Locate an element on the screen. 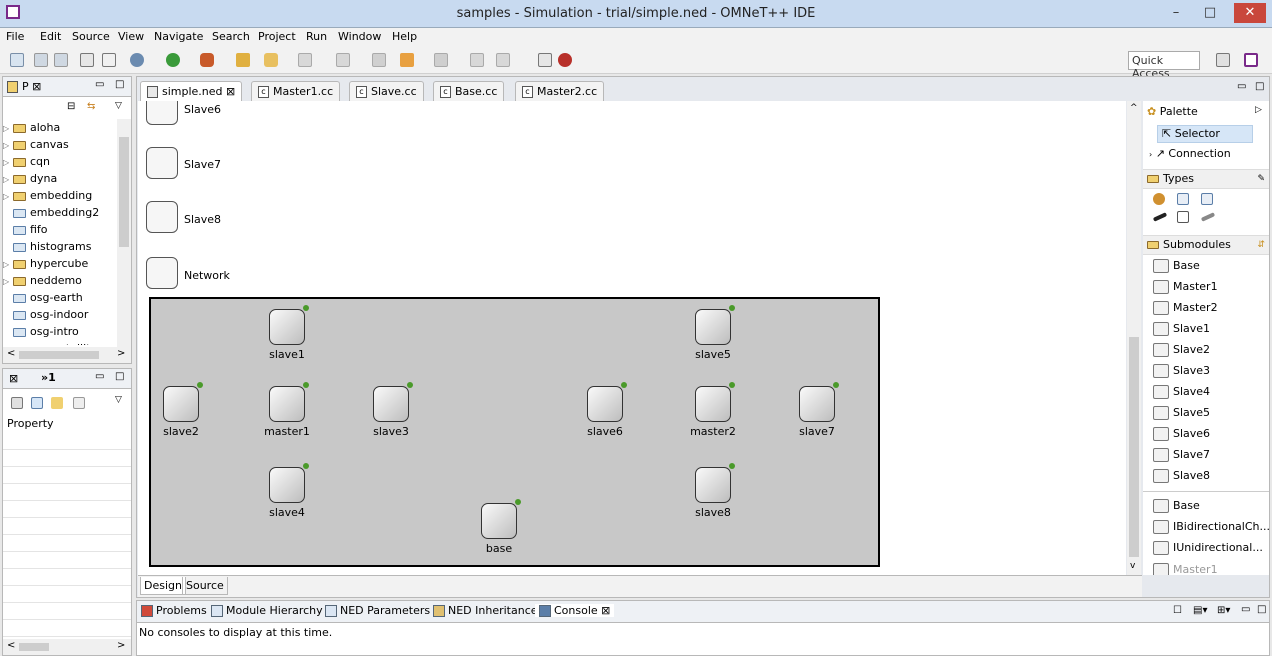  pin-view-icon is located at coordinates (17, 403).